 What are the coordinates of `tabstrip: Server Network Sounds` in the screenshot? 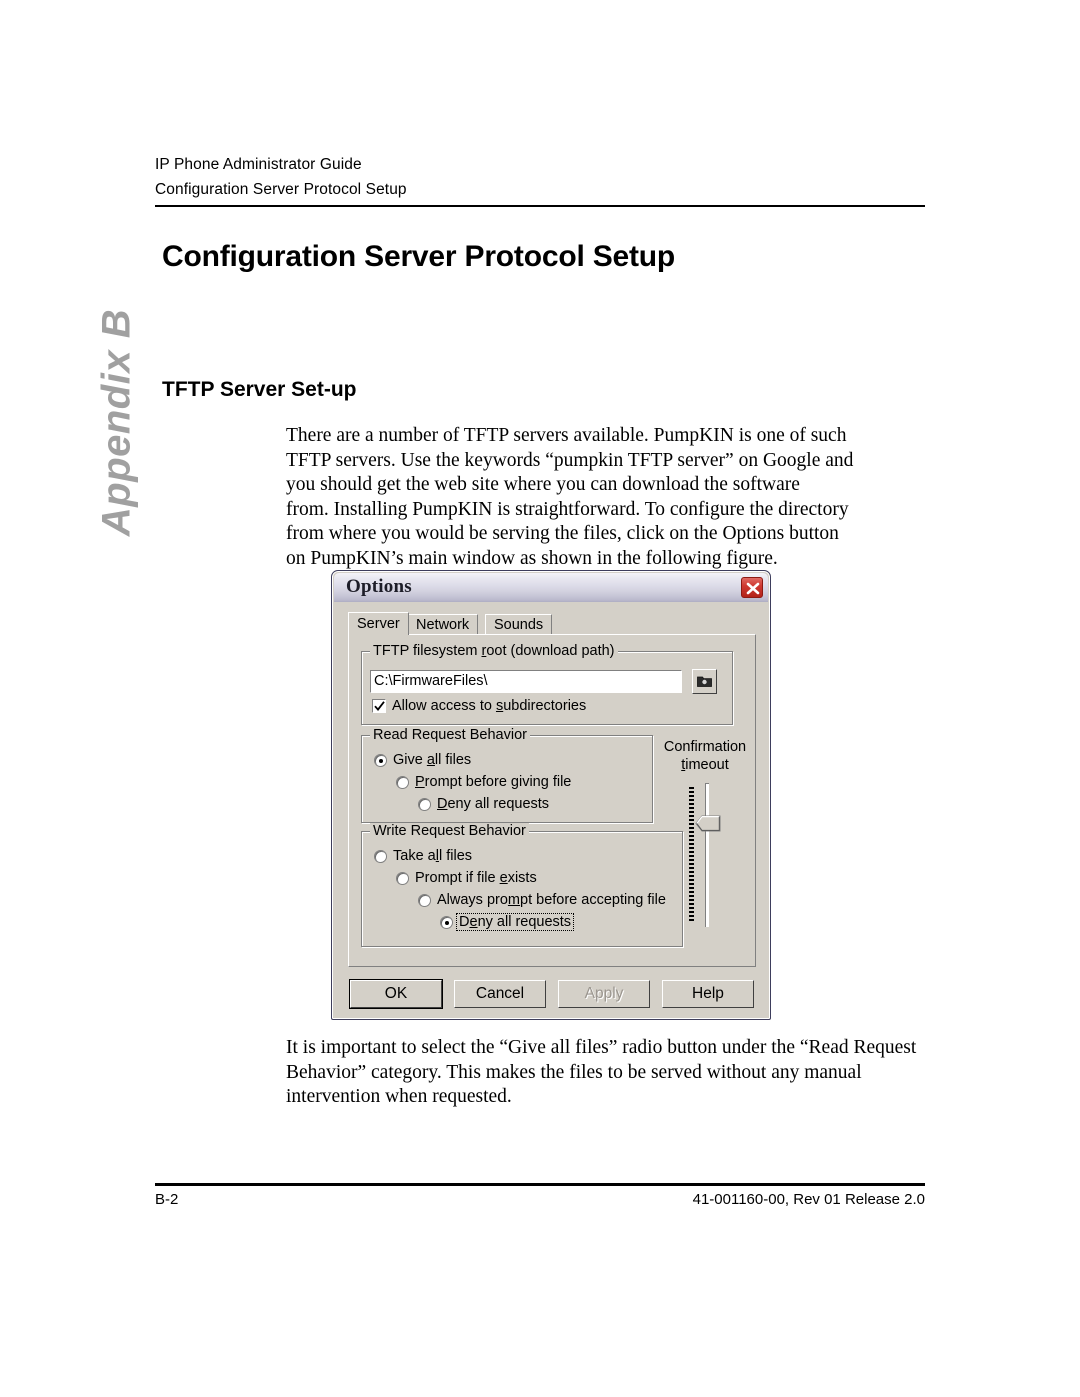 It's located at (552, 623).